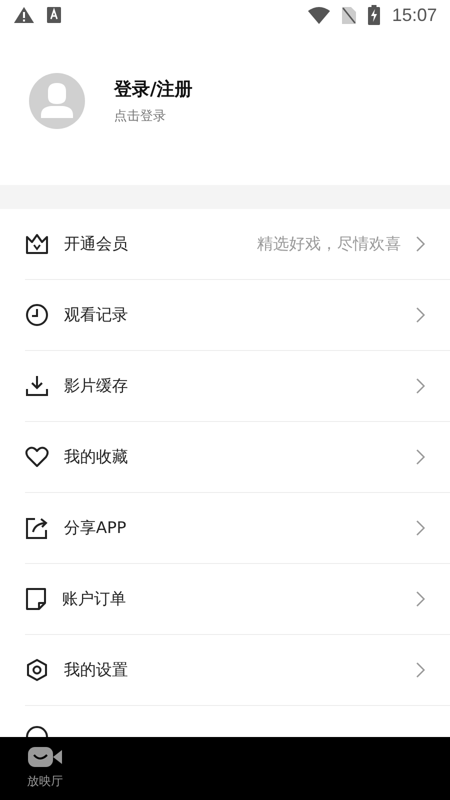 The height and width of the screenshot is (800, 450). I want to click on menu-item: 我的设置, so click(237, 670).